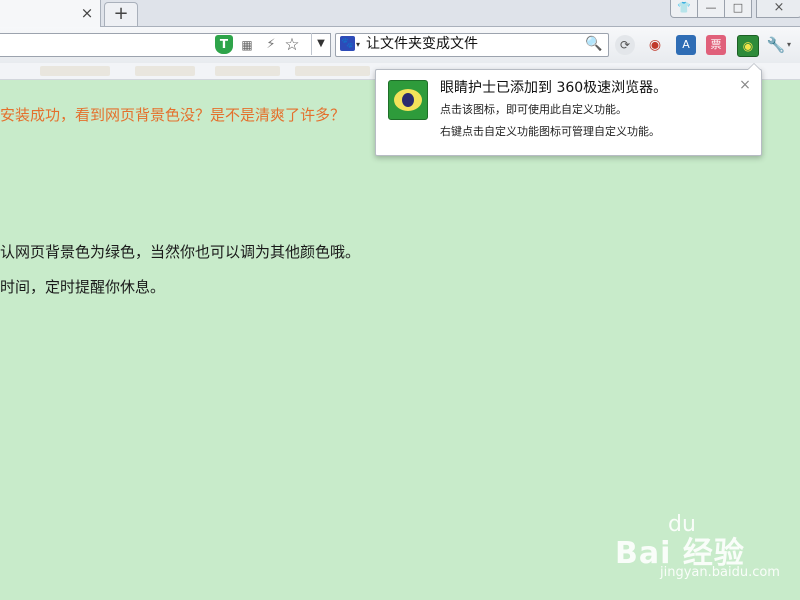  What do you see at coordinates (776, 45) in the screenshot?
I see `tools-wrench-icon: 🔧` at bounding box center [776, 45].